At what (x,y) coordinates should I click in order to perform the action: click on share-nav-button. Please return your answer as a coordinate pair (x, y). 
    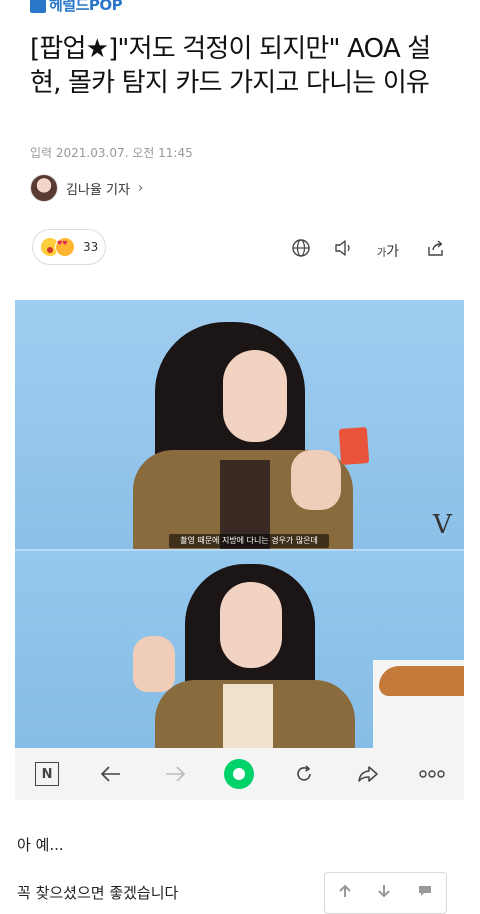
    Looking at the image, I should click on (368, 774).